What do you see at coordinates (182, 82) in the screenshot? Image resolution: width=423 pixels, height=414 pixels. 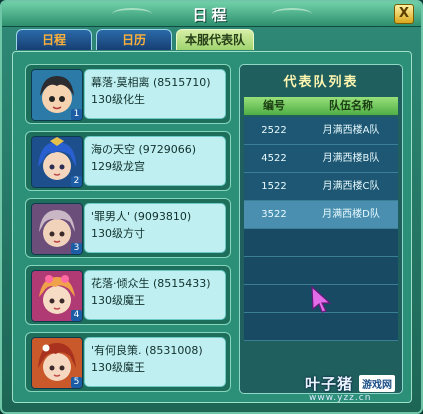 I see `member-id: (8515710)` at bounding box center [182, 82].